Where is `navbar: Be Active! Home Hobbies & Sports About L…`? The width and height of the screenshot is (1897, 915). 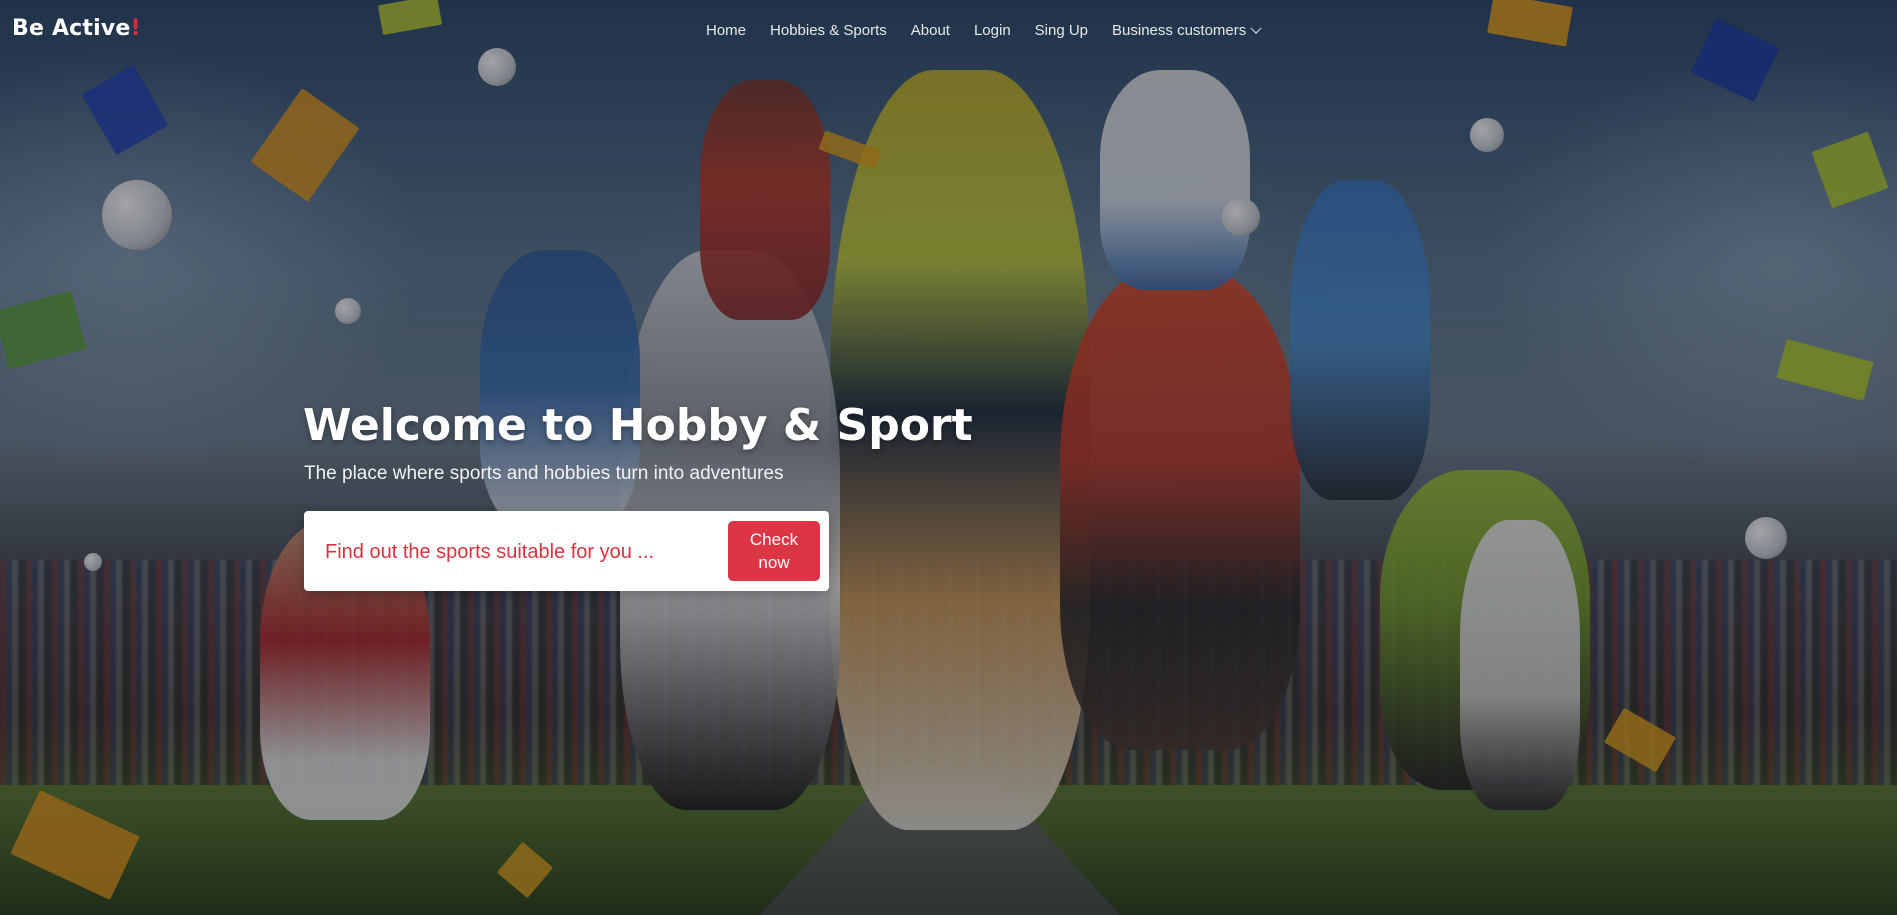
navbar: Be Active! Home Hobbies & Sports About L… is located at coordinates (948, 32).